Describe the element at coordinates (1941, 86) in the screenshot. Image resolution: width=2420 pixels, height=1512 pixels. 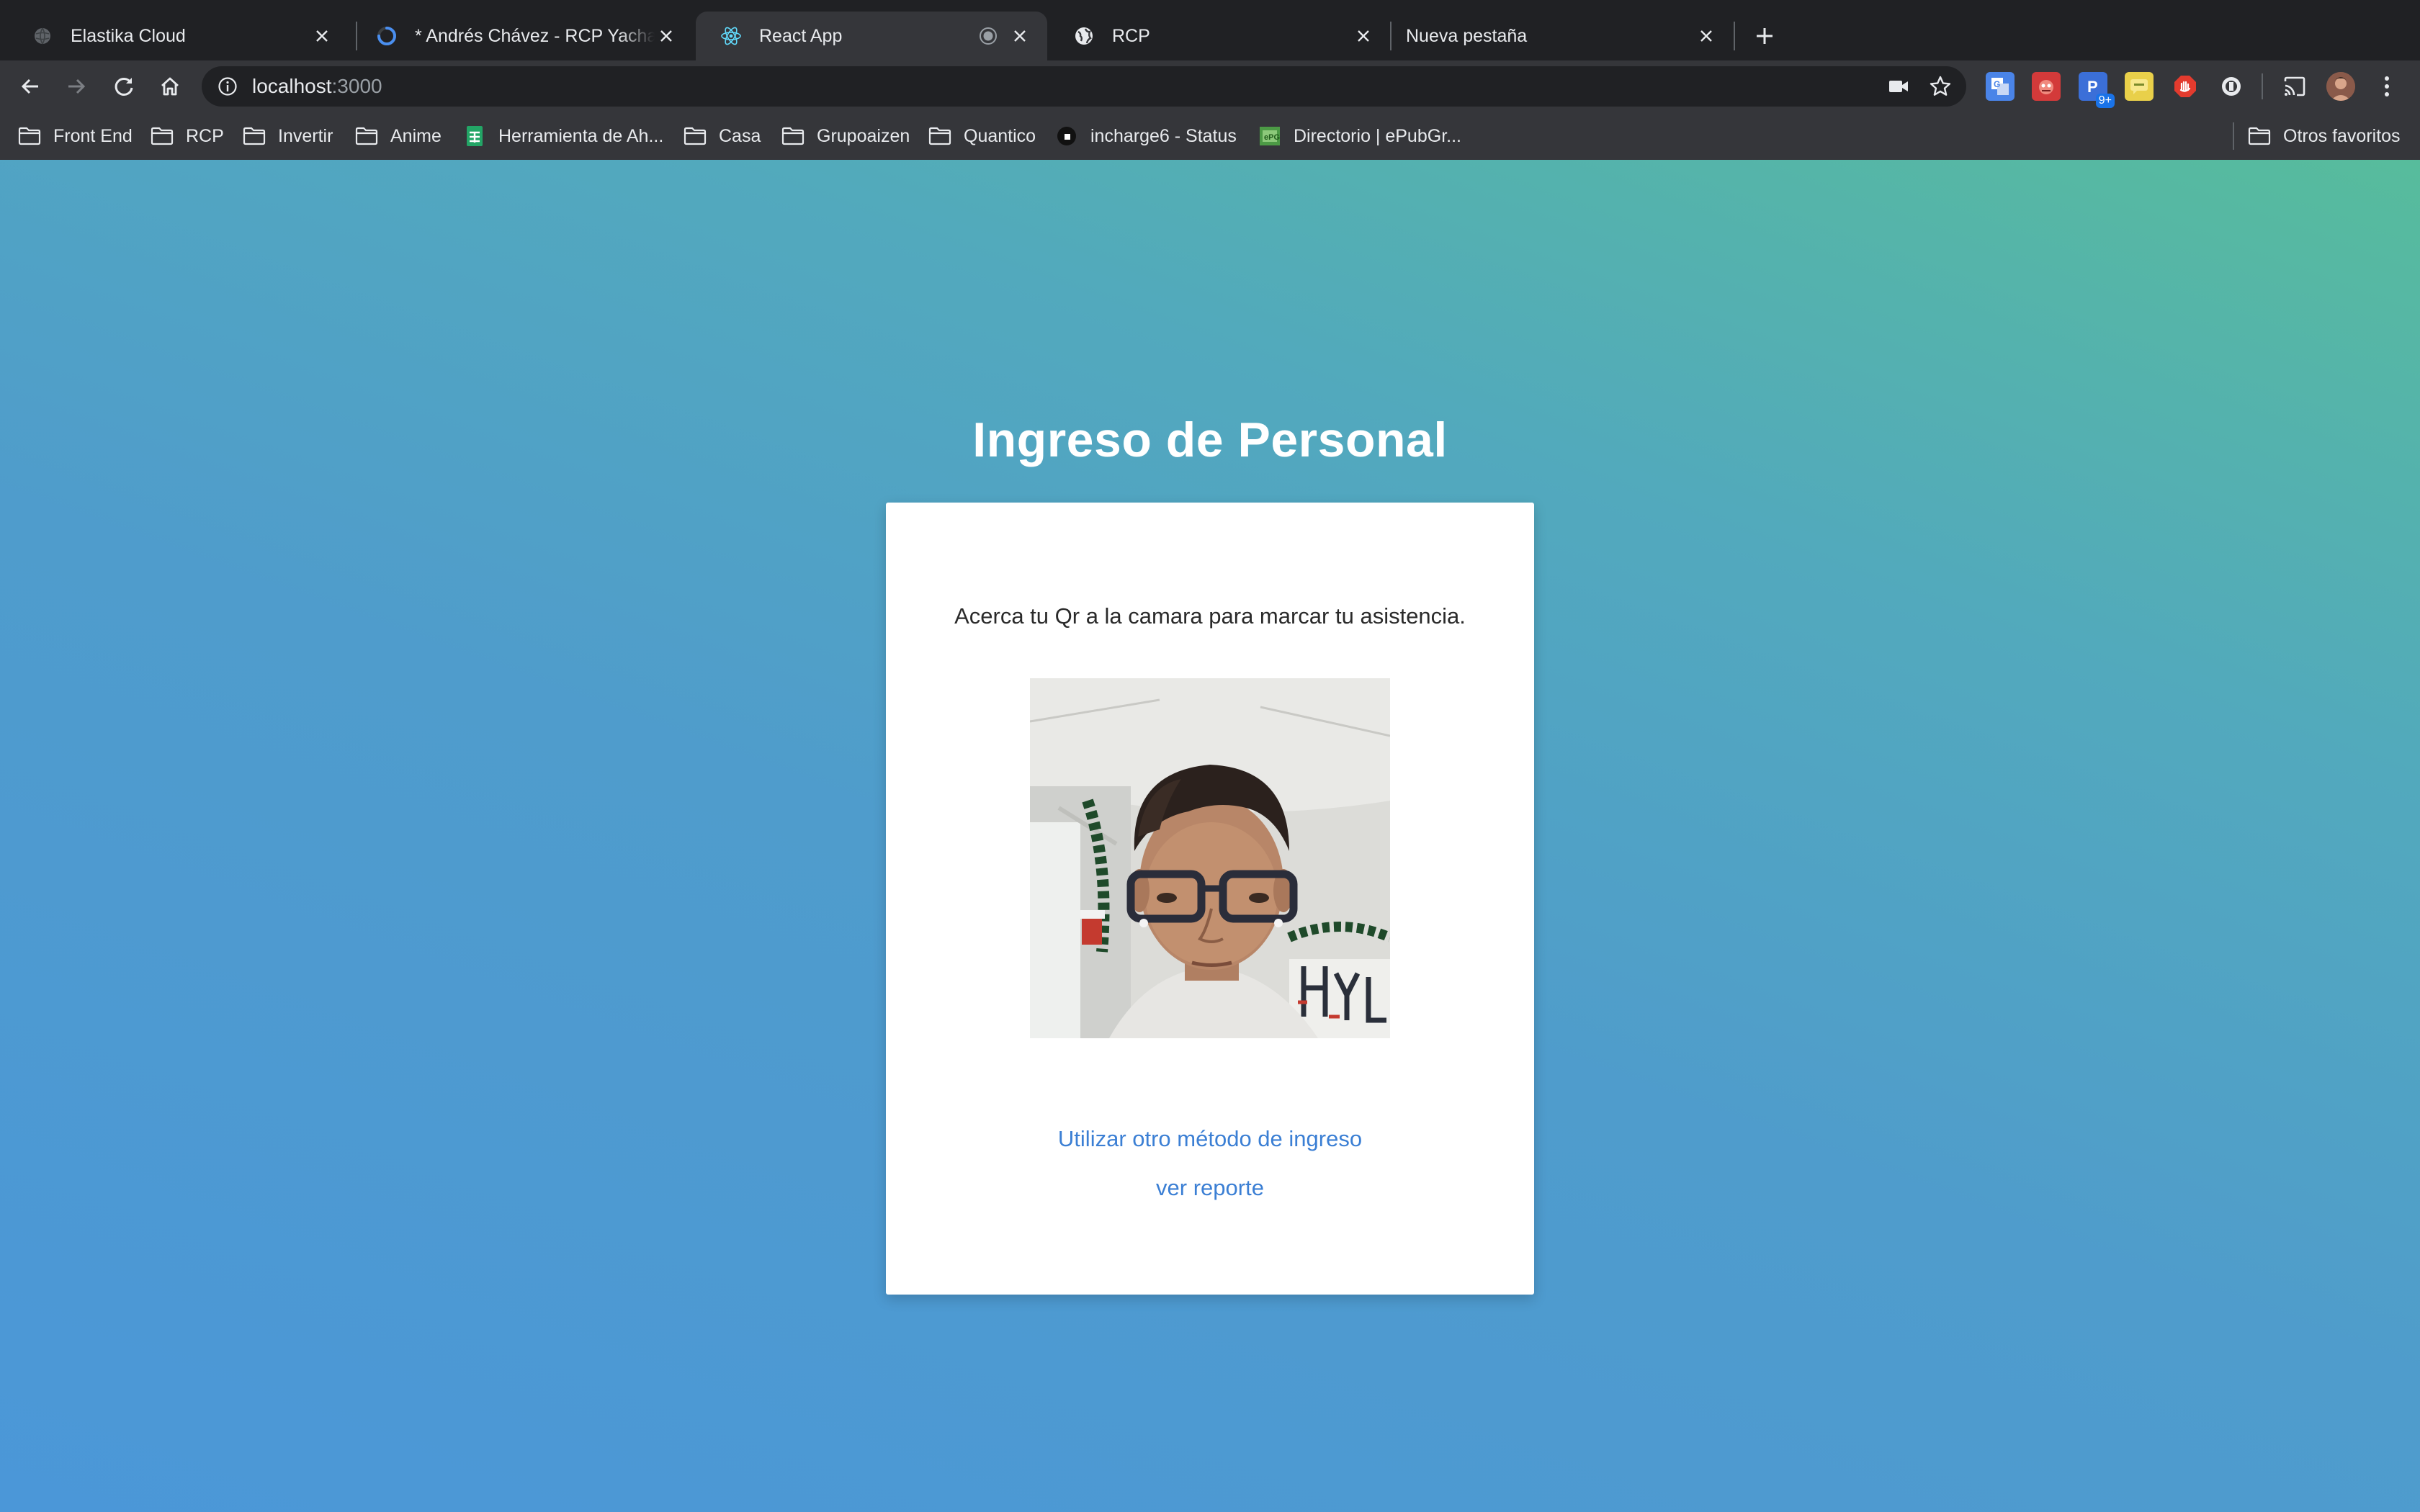
I see `bookmark-star-icon` at that location.